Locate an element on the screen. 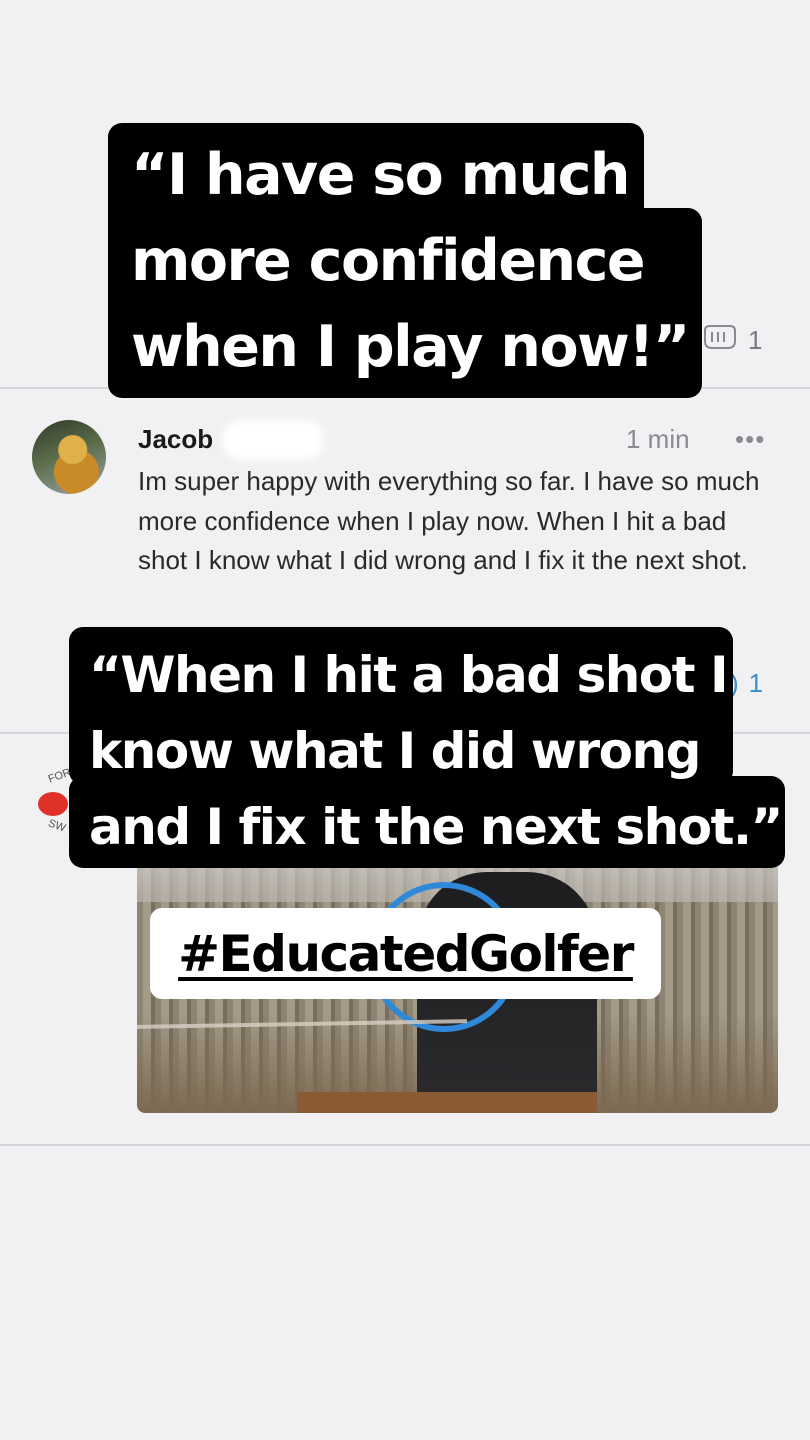 This screenshot has height=1440, width=810. comment-author: Jacob is located at coordinates (175, 439).